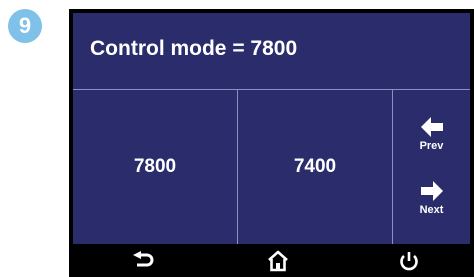 Image resolution: width=474 pixels, height=277 pixels. I want to click on power-icon, so click(409, 261).